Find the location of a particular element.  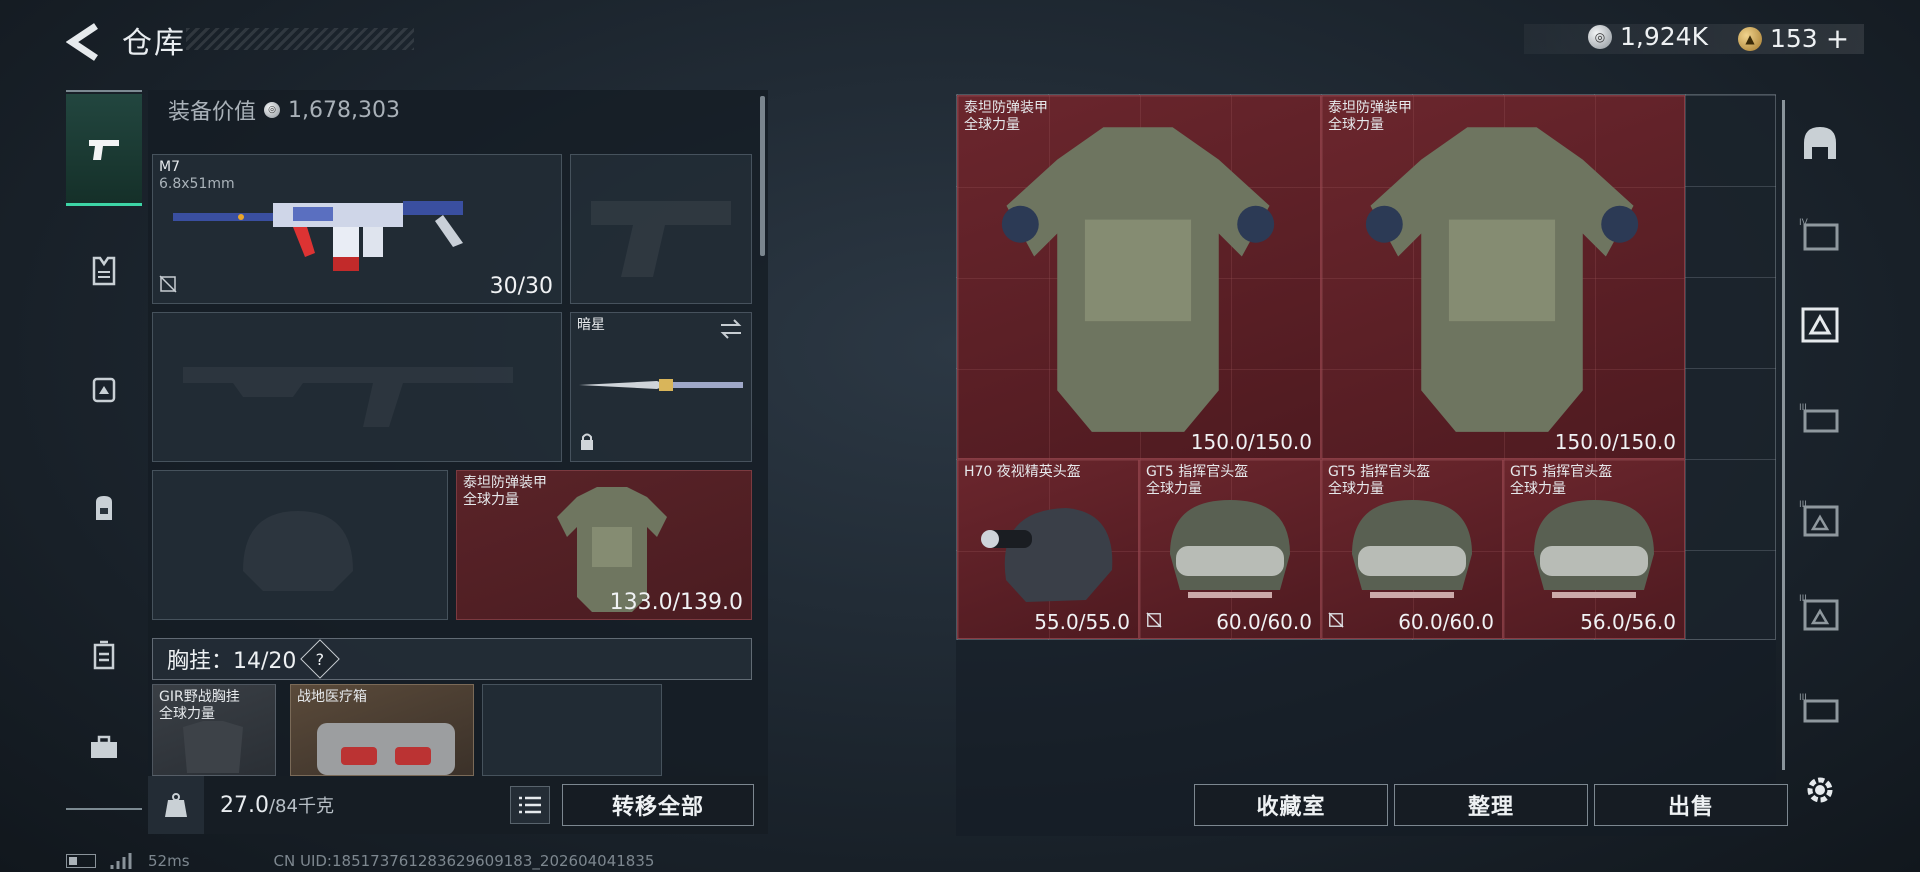

rail-tab-armor-grid is located at coordinates (1820, 325).